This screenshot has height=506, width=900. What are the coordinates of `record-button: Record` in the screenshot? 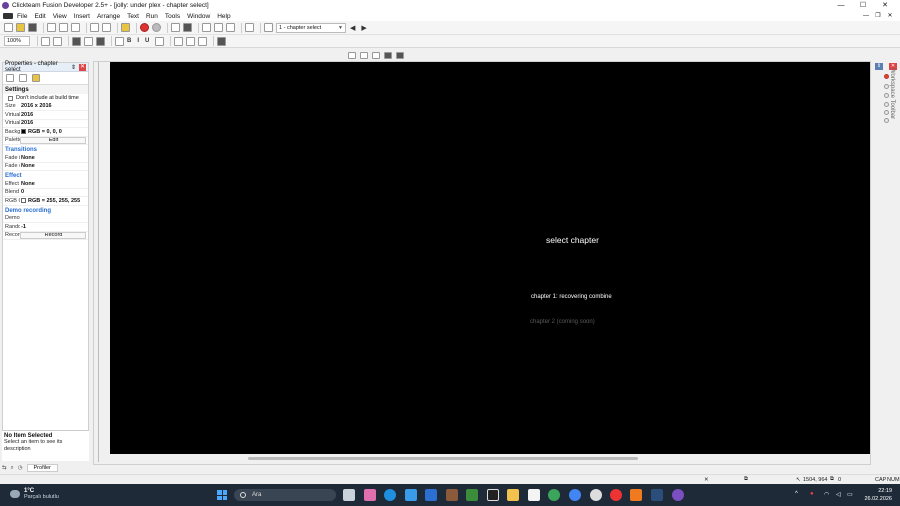 It's located at (53, 235).